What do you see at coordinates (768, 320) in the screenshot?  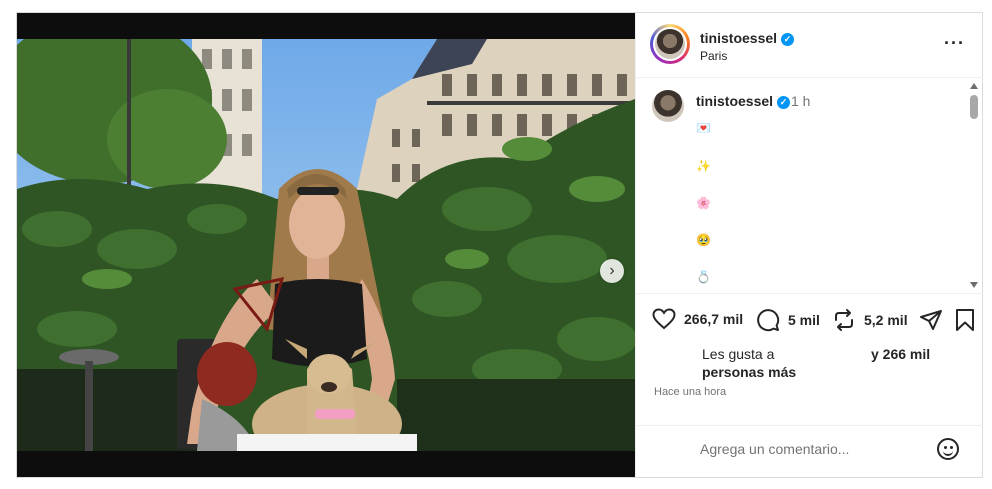 I see `comment-bubble-icon` at bounding box center [768, 320].